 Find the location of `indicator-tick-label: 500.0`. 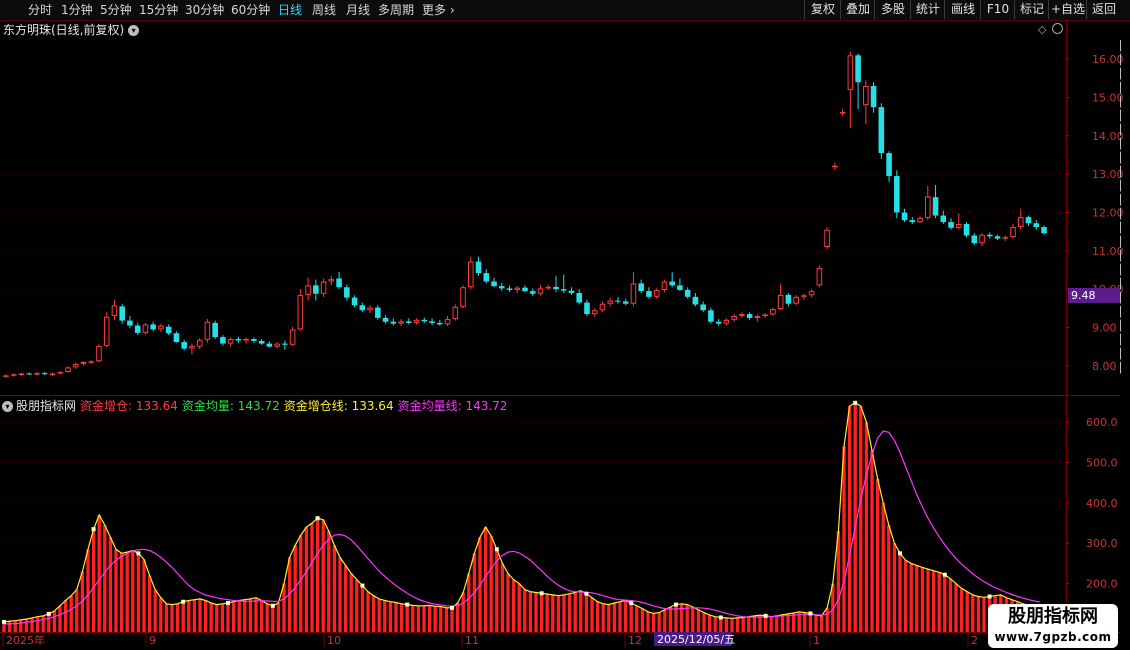

indicator-tick-label: 500.0 is located at coordinates (1102, 463).